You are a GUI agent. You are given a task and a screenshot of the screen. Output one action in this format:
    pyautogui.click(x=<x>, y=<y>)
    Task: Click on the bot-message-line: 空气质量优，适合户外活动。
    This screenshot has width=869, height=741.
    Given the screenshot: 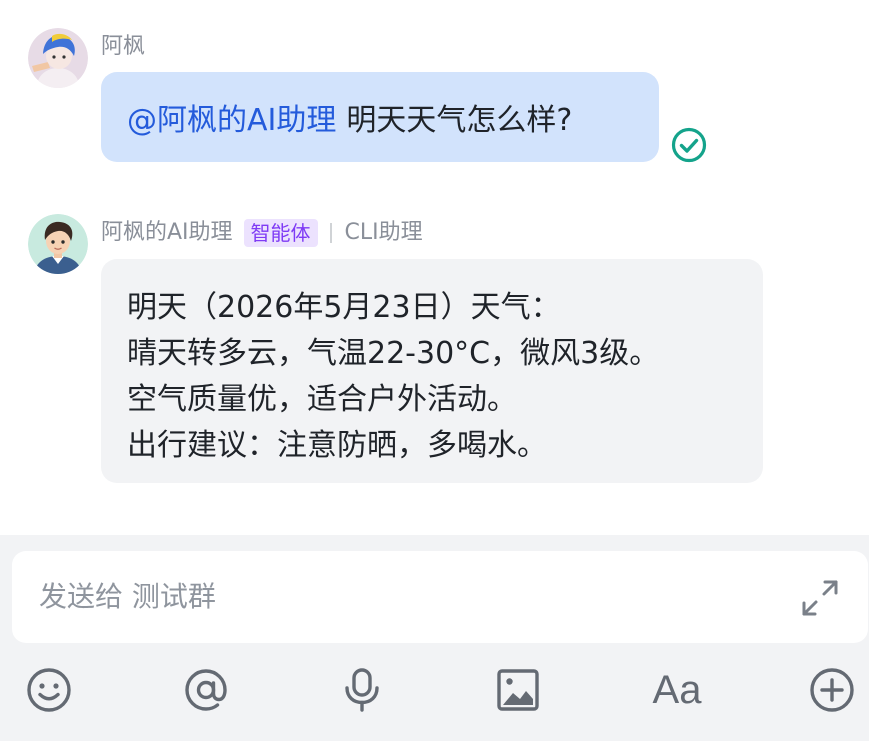 What is the action you would take?
    pyautogui.click(x=322, y=399)
    